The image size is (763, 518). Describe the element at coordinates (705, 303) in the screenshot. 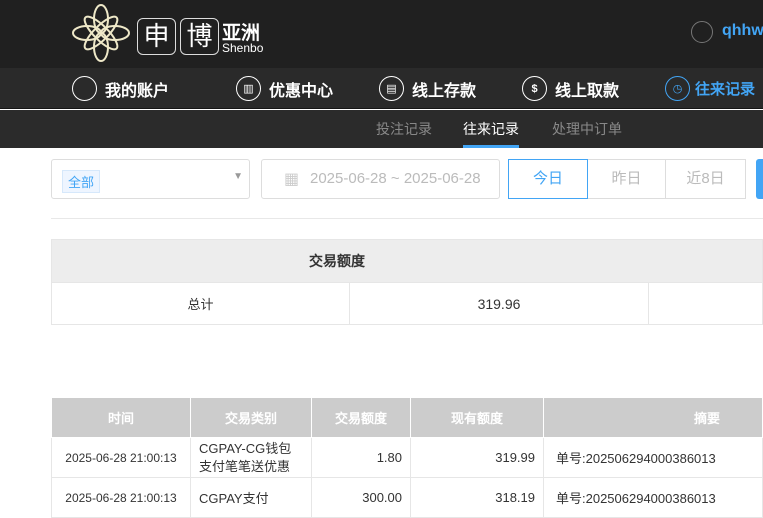

I see `summary-empty` at that location.